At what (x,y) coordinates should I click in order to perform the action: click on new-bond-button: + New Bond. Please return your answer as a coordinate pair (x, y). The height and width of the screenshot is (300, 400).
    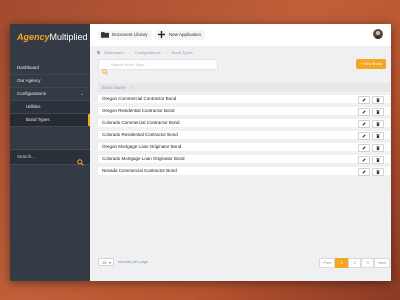
    Looking at the image, I should click on (371, 64).